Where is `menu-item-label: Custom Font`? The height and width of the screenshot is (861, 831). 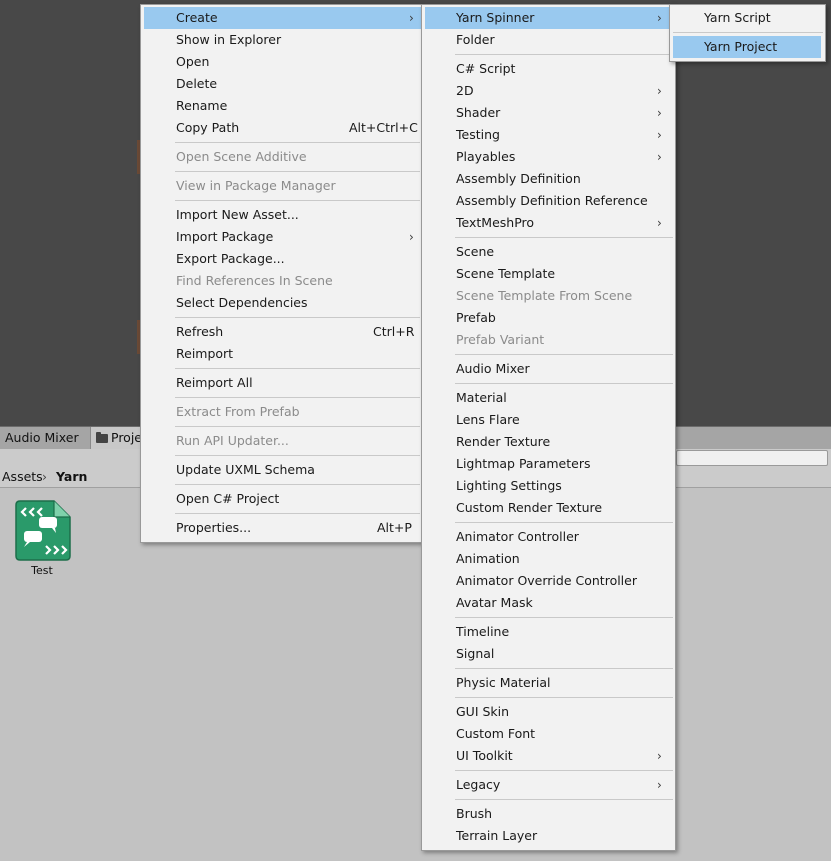
menu-item-label: Custom Font is located at coordinates (496, 733).